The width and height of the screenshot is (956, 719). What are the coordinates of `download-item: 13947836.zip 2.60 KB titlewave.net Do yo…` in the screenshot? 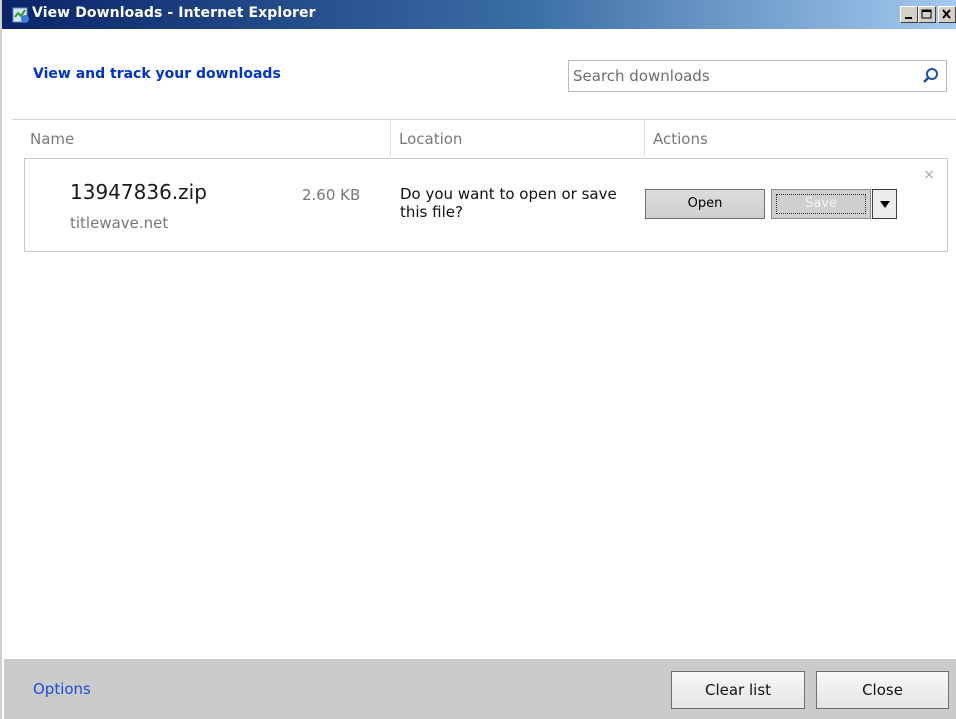 It's located at (486, 205).